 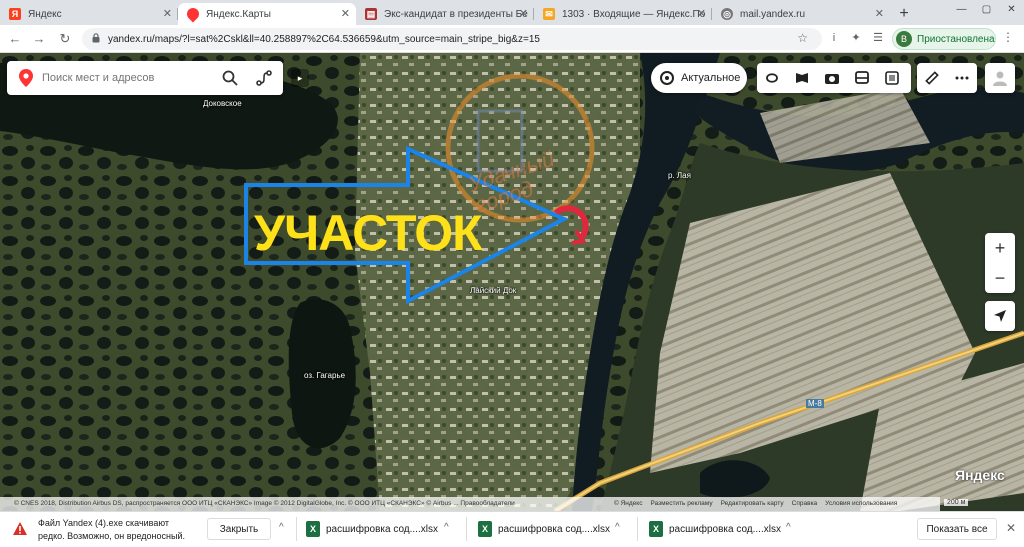 What do you see at coordinates (26, 78) in the screenshot?
I see `yandex-maps-pin-icon` at bounding box center [26, 78].